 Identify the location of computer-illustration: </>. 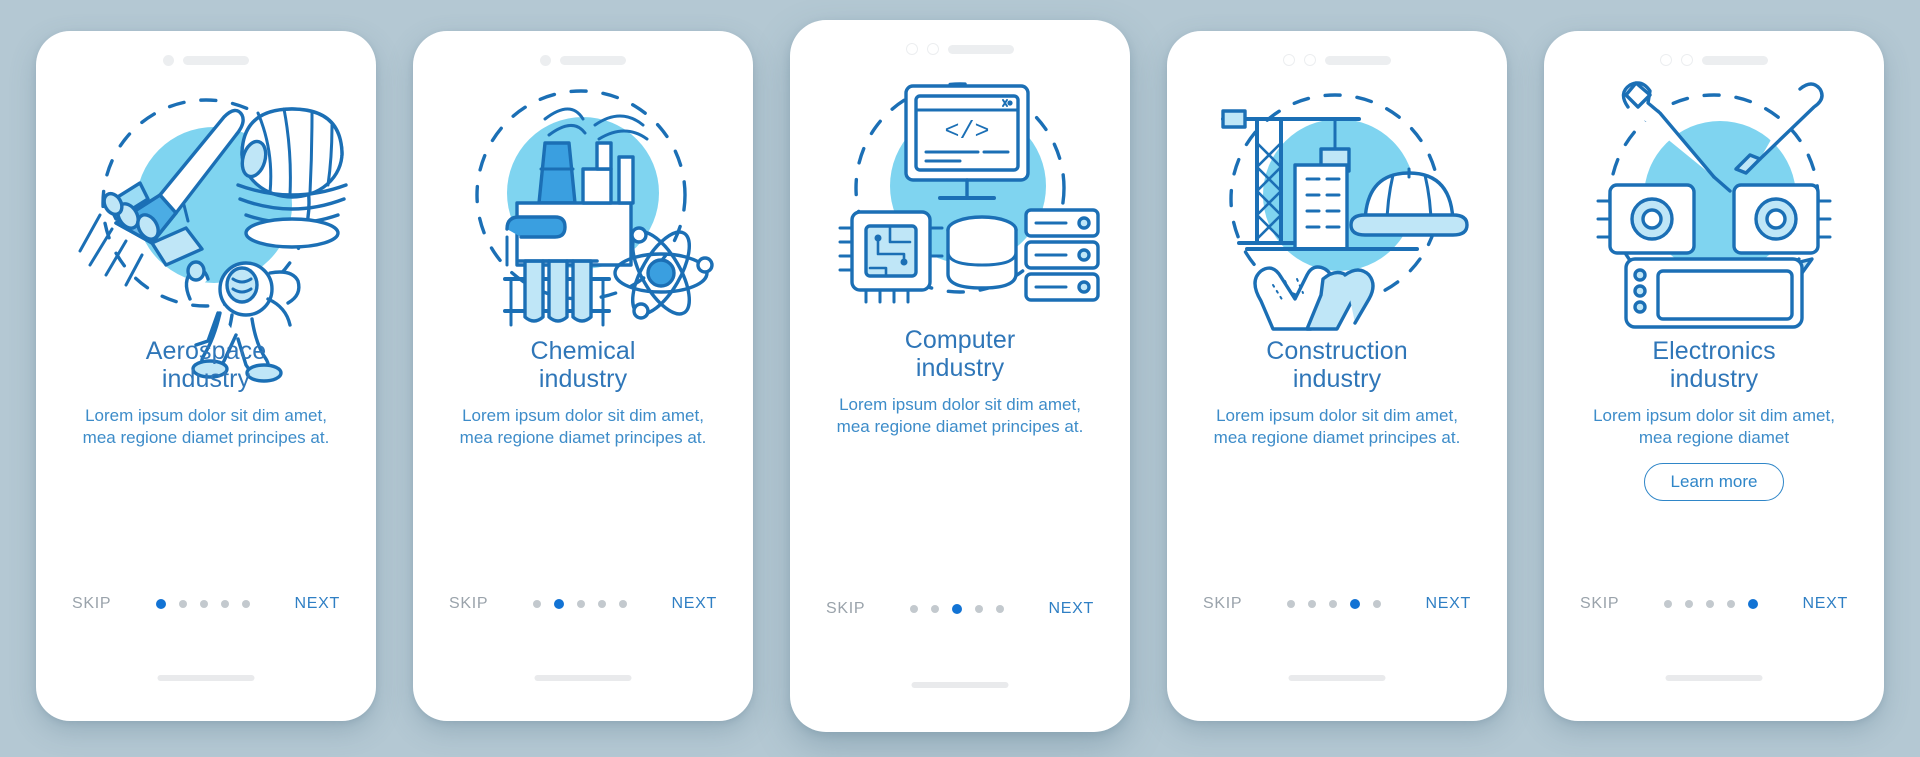
(960, 191).